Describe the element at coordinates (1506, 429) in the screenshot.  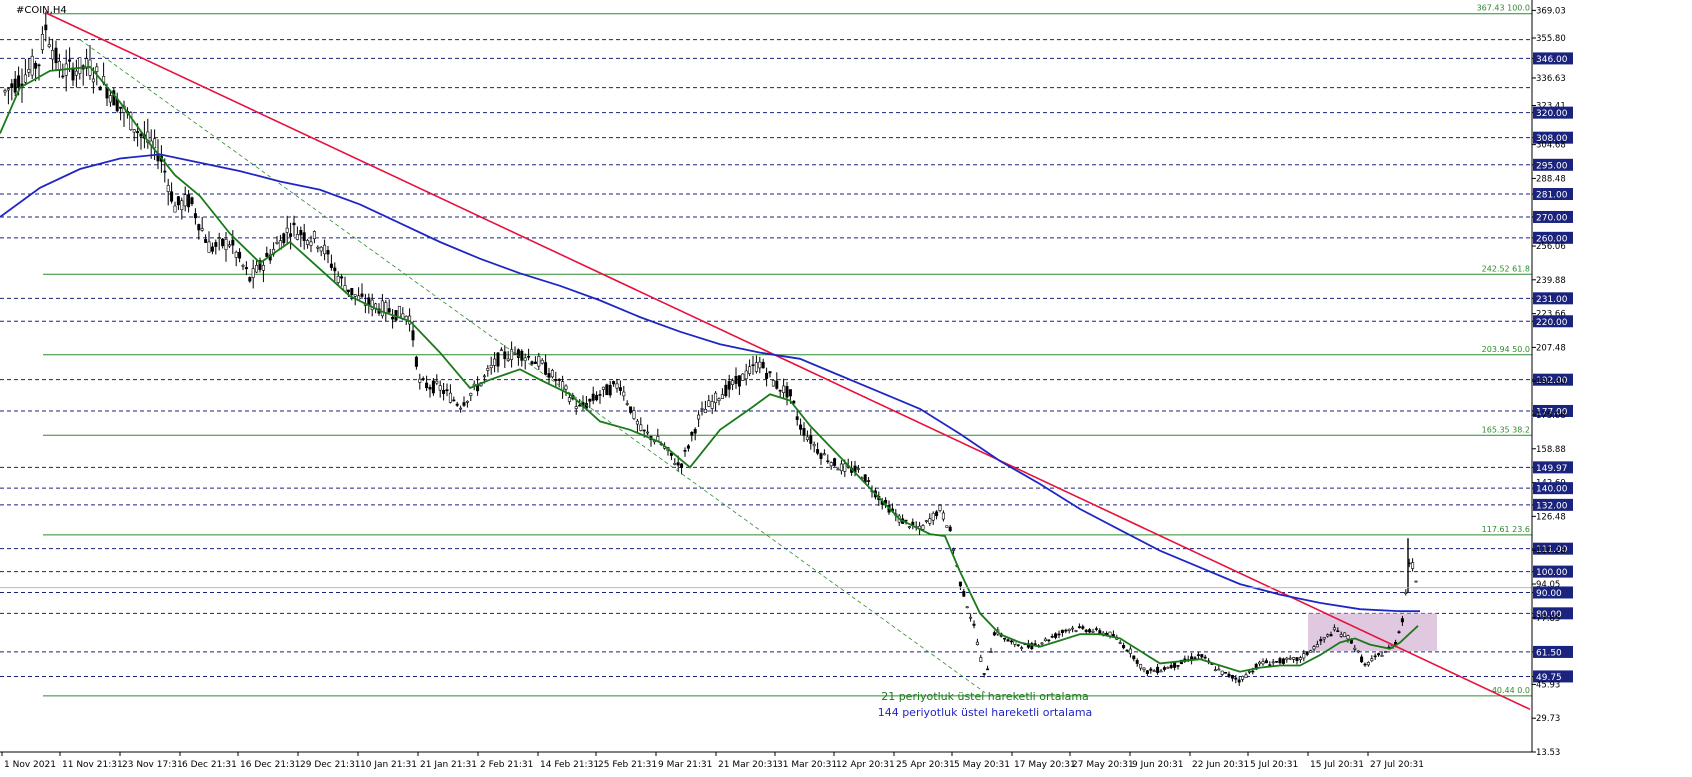
I see `fib-label: 165.35 38.2` at that location.